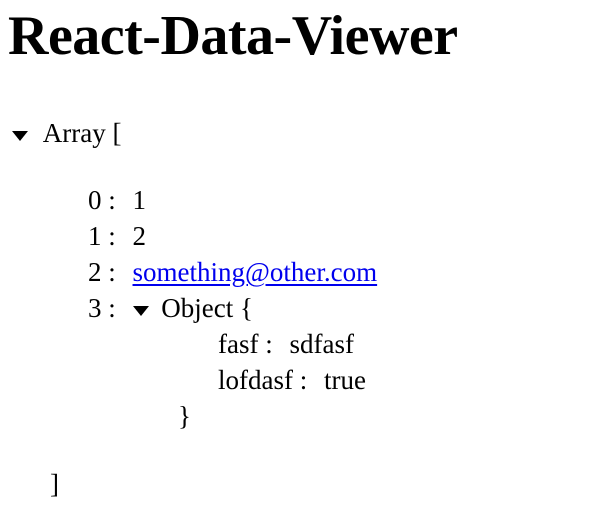  Describe the element at coordinates (207, 308) in the screenshot. I see `object-type-label: Object {` at that location.